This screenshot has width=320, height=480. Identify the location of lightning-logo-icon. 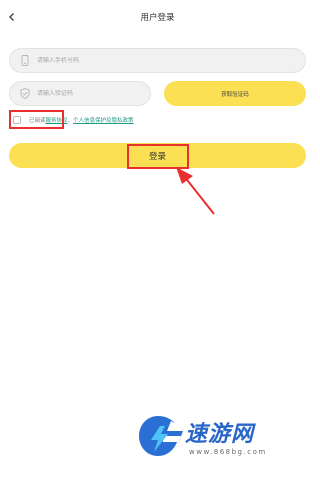
(161, 437).